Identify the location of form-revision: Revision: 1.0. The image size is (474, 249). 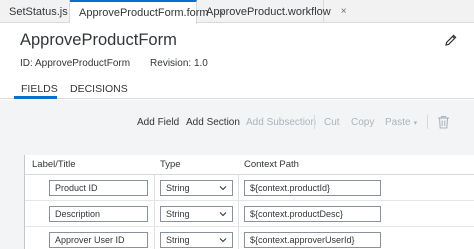
(179, 63).